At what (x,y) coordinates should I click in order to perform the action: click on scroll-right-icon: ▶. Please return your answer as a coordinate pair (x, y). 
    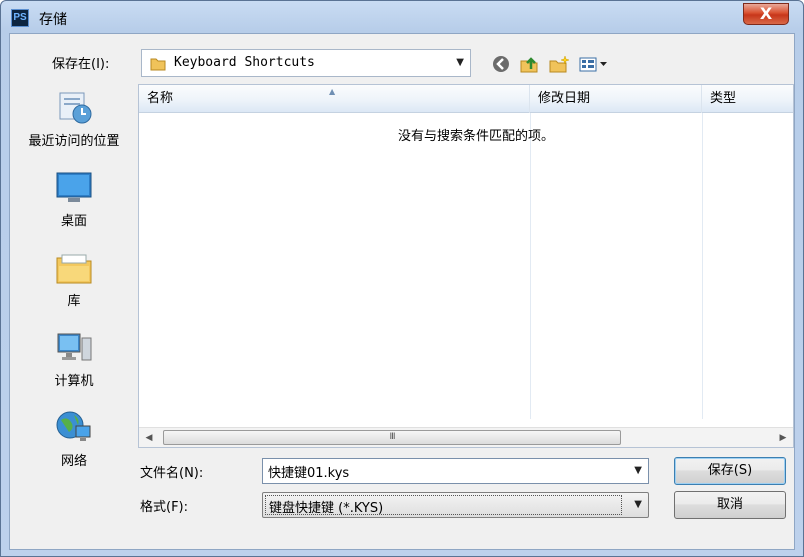
    Looking at the image, I should click on (783, 438).